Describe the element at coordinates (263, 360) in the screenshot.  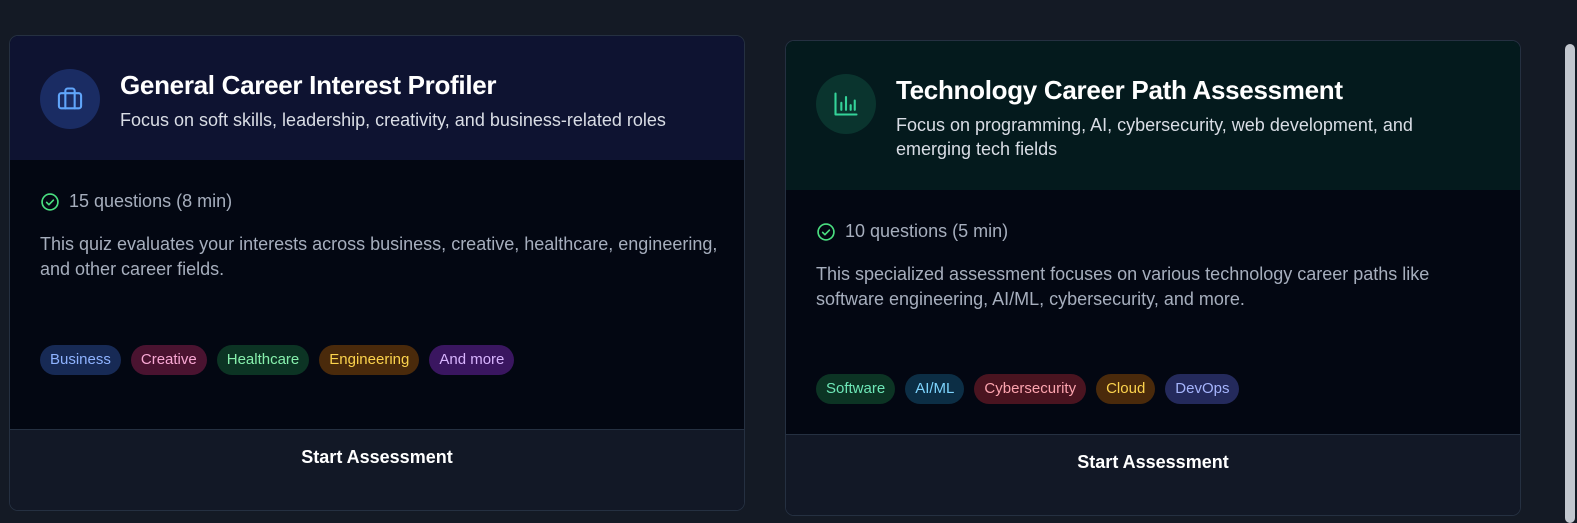
I see `tag-healthcare: Healthcare` at that location.